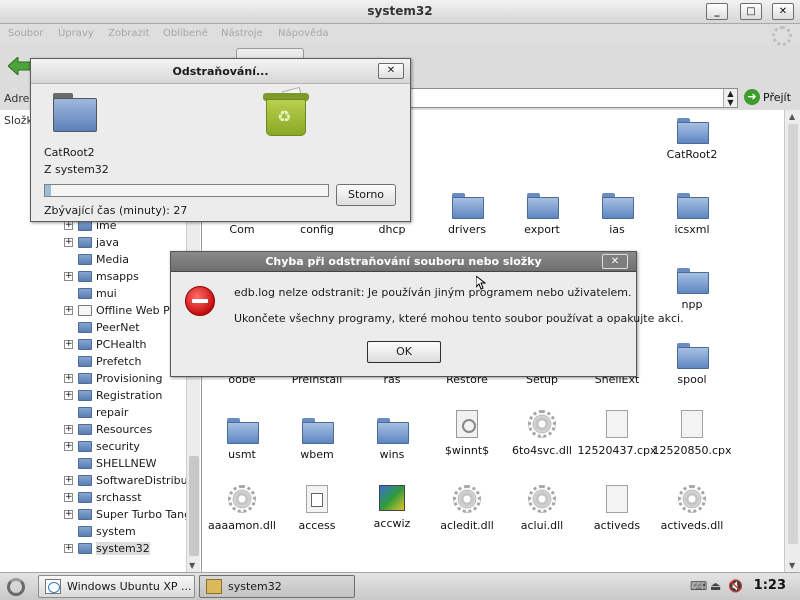  I want to click on file-label: export, so click(542, 229).